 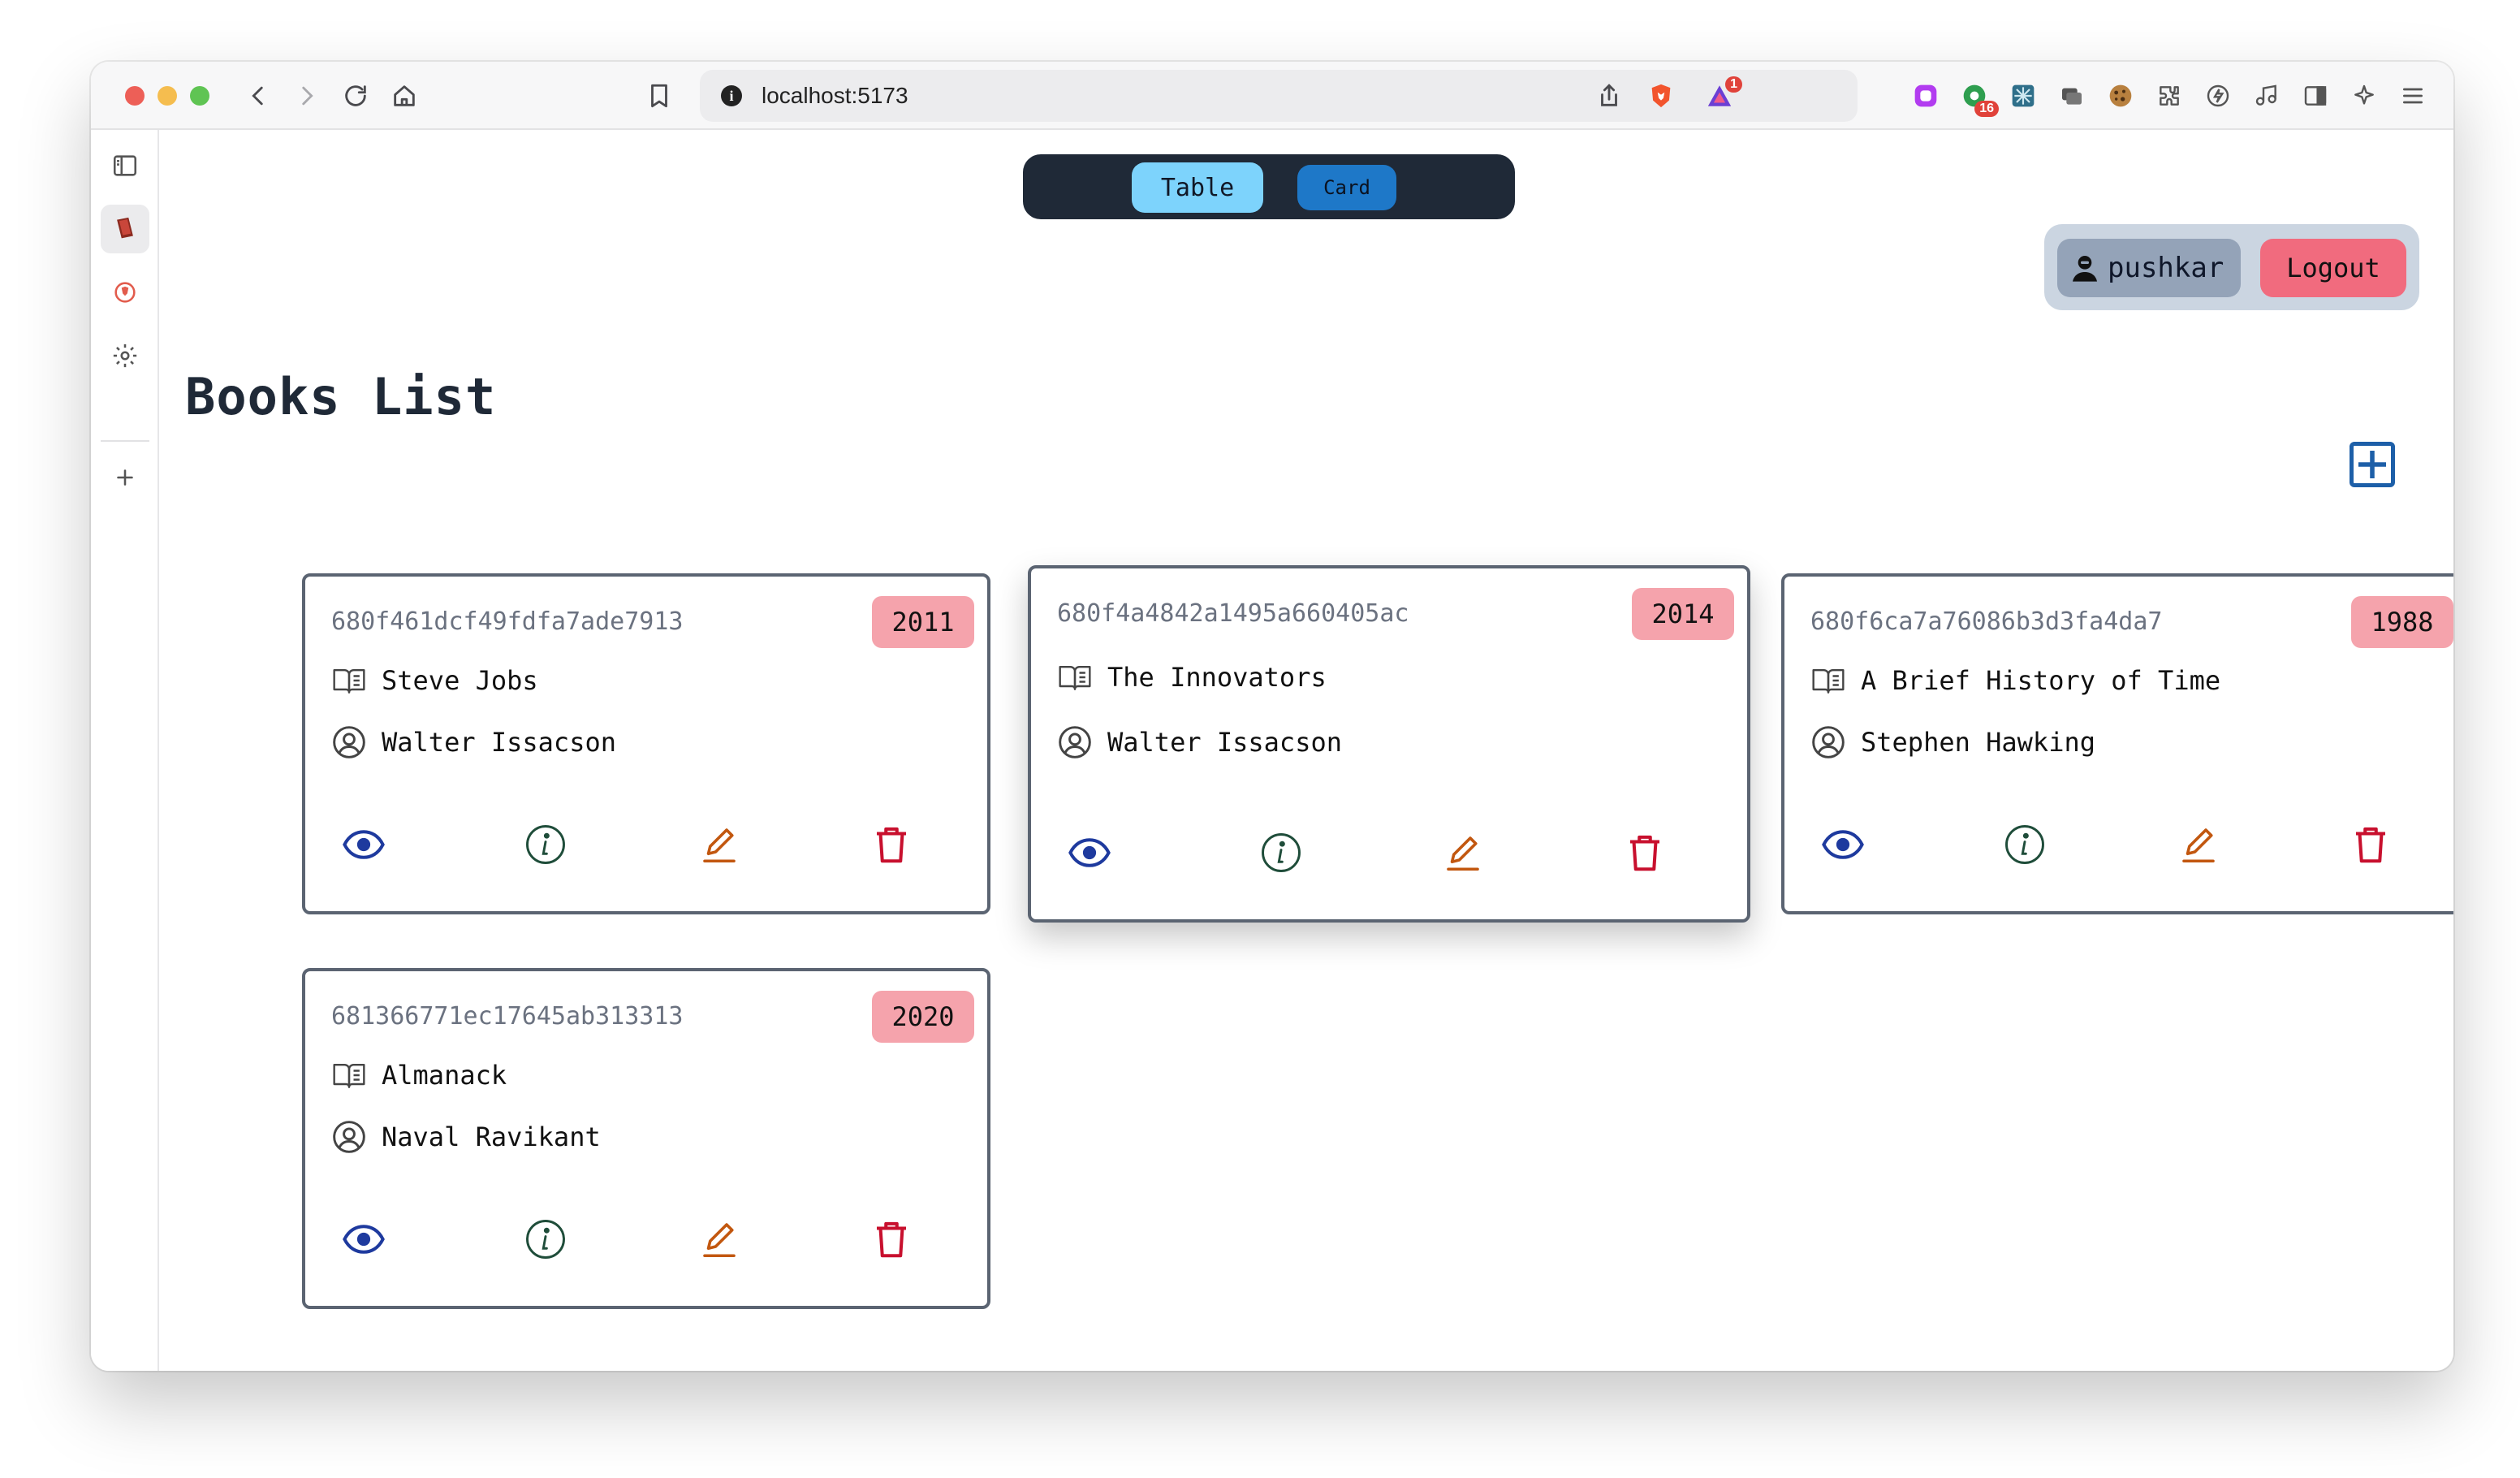 What do you see at coordinates (167, 96) in the screenshot?
I see `minimize-window-button` at bounding box center [167, 96].